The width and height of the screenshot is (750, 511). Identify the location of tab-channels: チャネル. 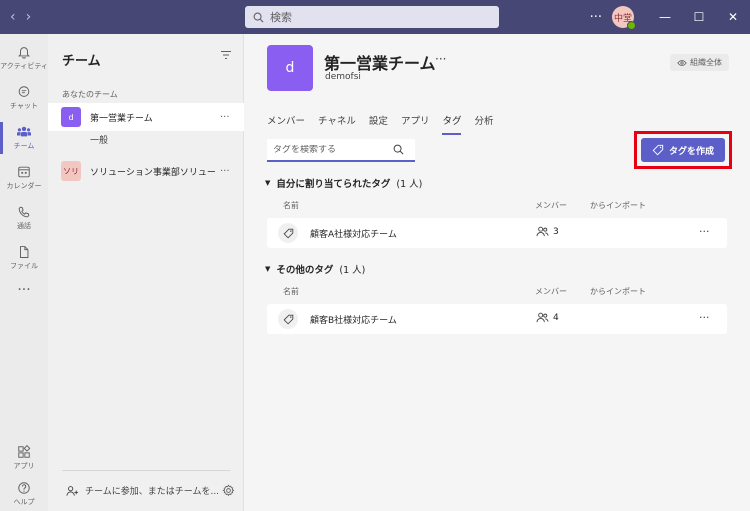
(337, 124).